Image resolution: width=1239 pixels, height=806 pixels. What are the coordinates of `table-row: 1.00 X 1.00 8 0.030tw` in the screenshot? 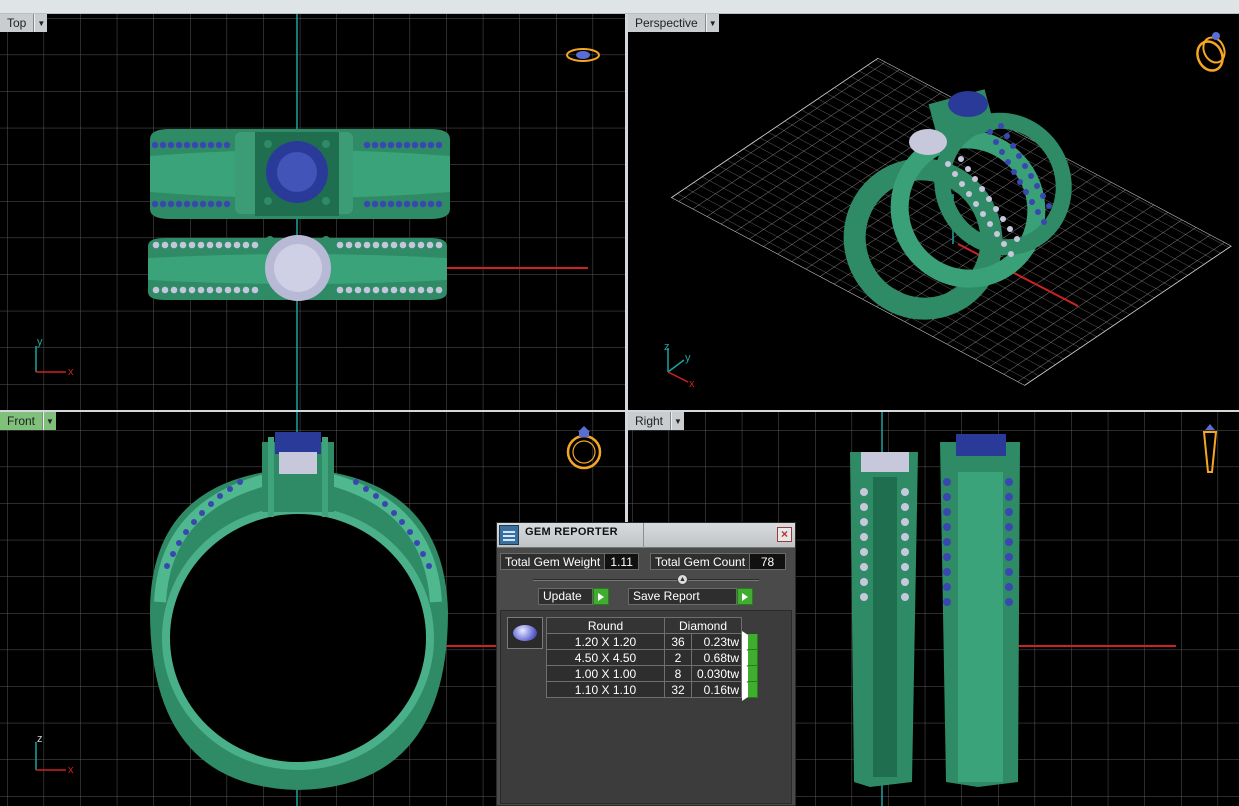 It's located at (652, 673).